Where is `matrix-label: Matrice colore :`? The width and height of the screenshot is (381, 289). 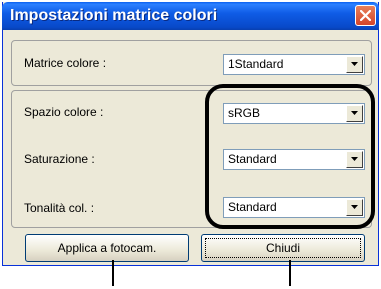
matrix-label: Matrice colore : is located at coordinates (65, 63).